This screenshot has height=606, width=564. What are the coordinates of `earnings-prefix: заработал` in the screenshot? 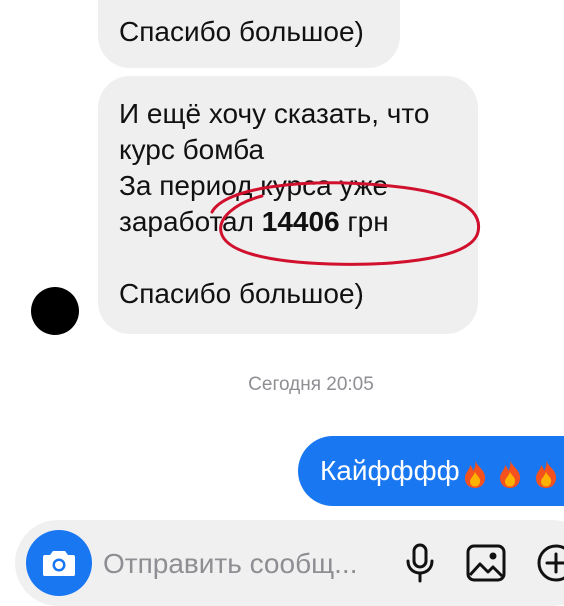 It's located at (190, 221).